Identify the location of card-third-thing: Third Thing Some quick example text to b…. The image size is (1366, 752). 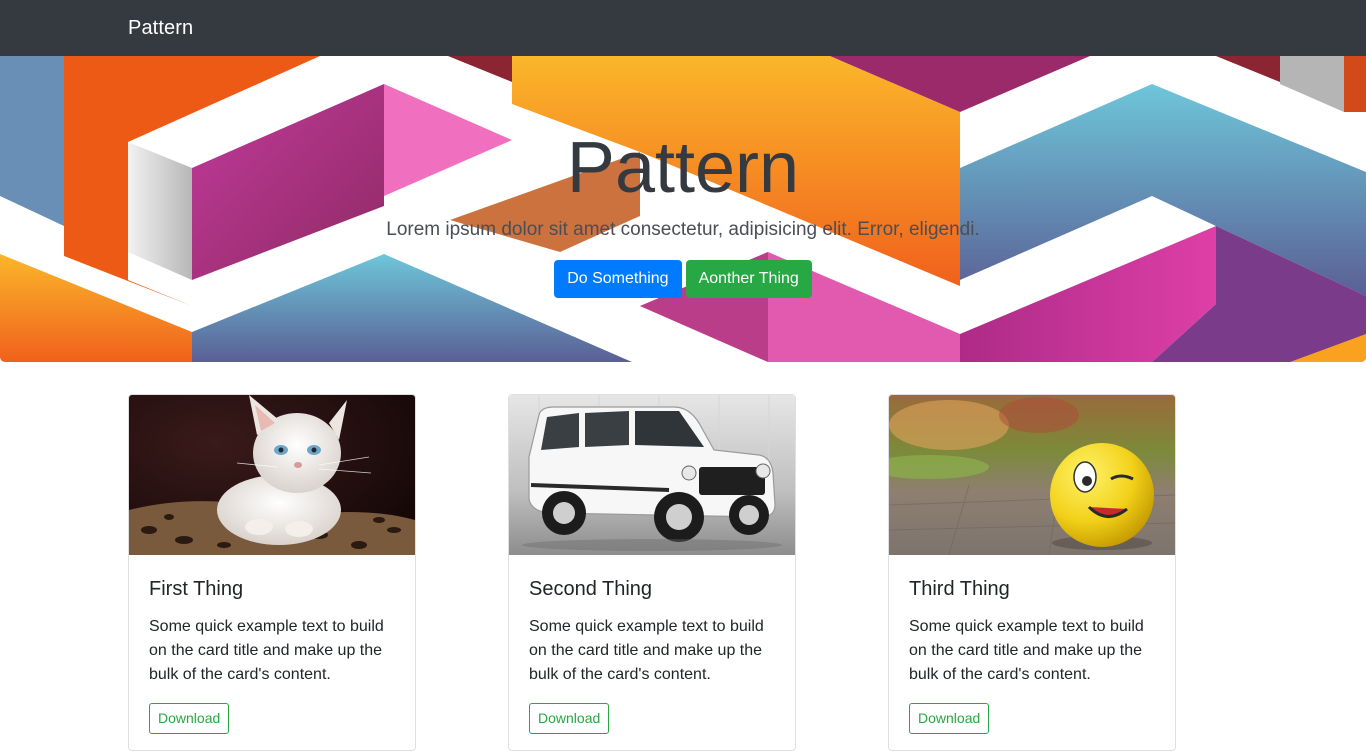
(1032, 572).